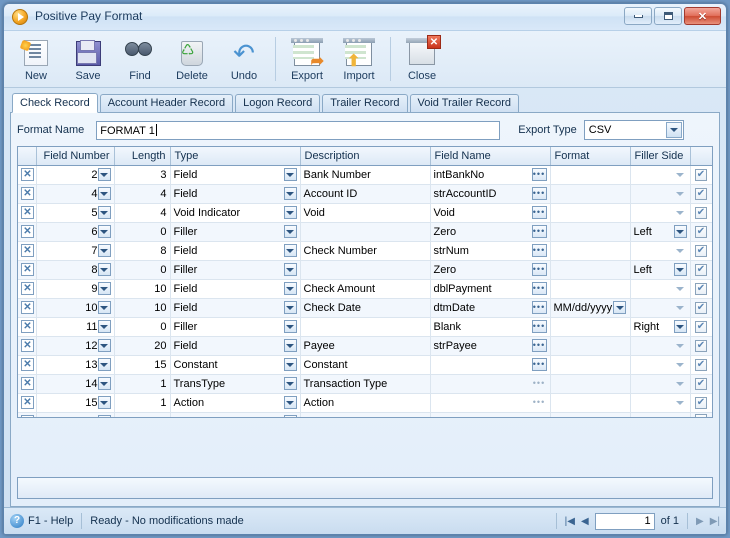 This screenshot has width=730, height=538. I want to click on help-label: F1 - Help, so click(50, 521).